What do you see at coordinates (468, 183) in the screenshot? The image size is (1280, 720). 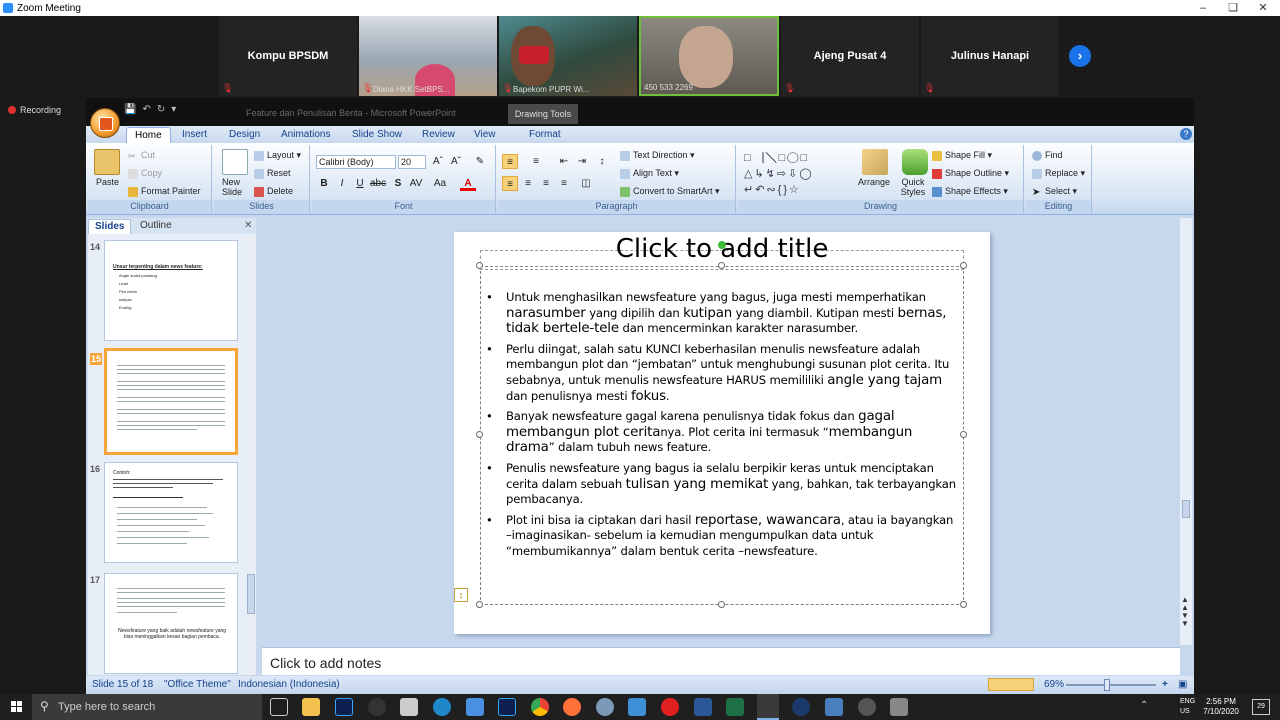 I see `font-color-icon: A` at bounding box center [468, 183].